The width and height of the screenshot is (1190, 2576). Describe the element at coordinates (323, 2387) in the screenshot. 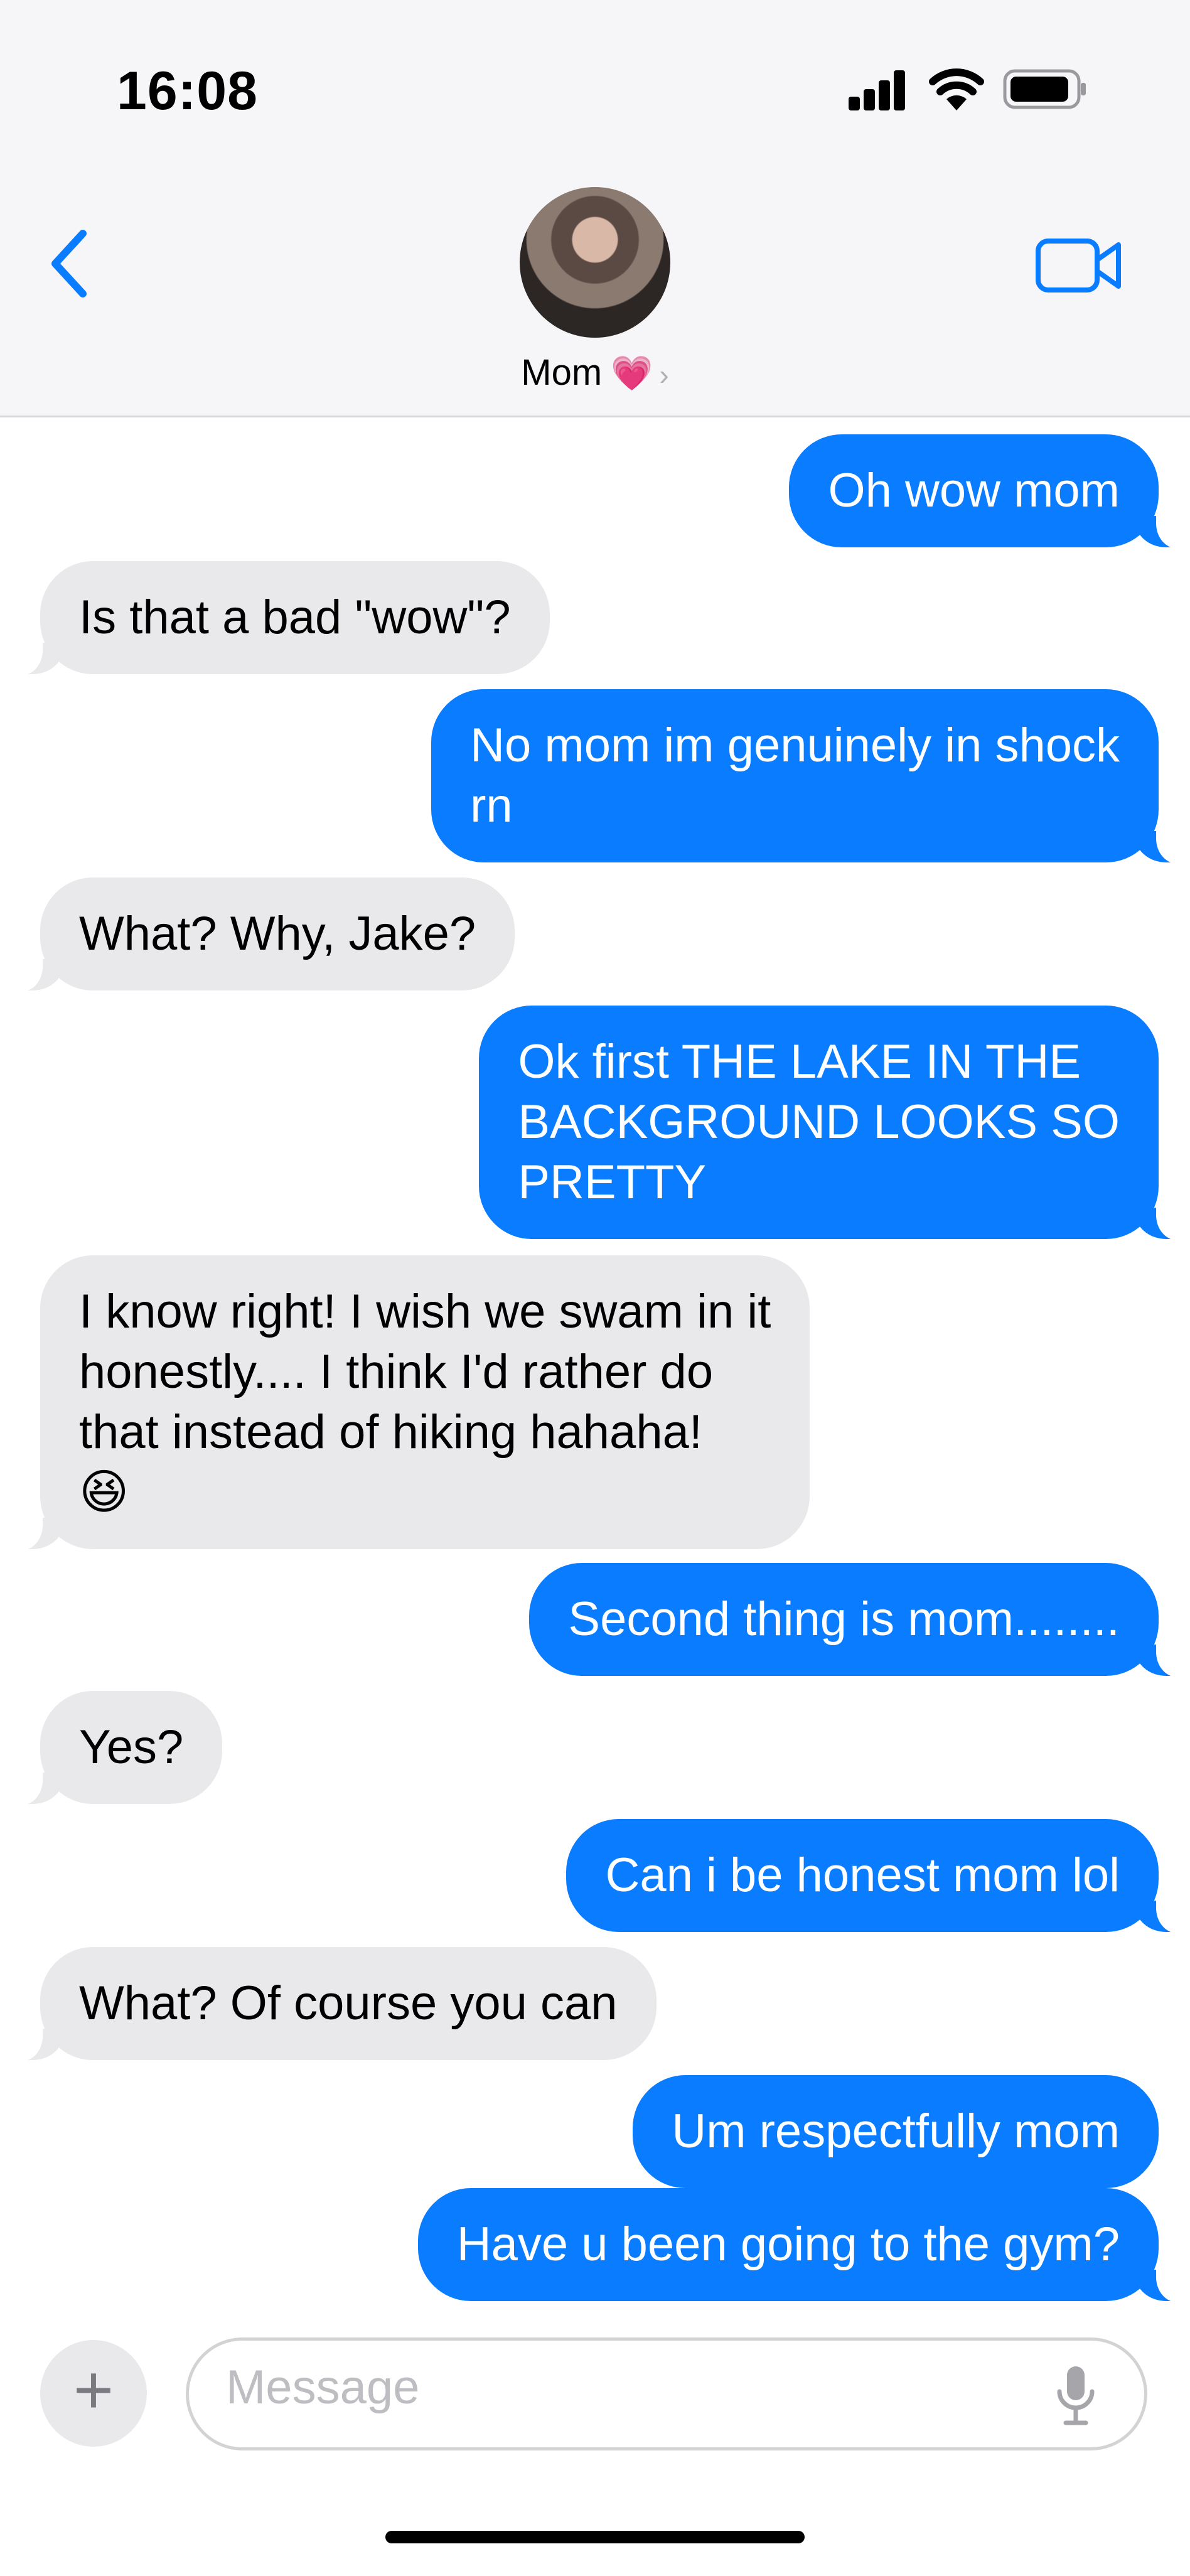

I see `message-placeholder: Message` at that location.